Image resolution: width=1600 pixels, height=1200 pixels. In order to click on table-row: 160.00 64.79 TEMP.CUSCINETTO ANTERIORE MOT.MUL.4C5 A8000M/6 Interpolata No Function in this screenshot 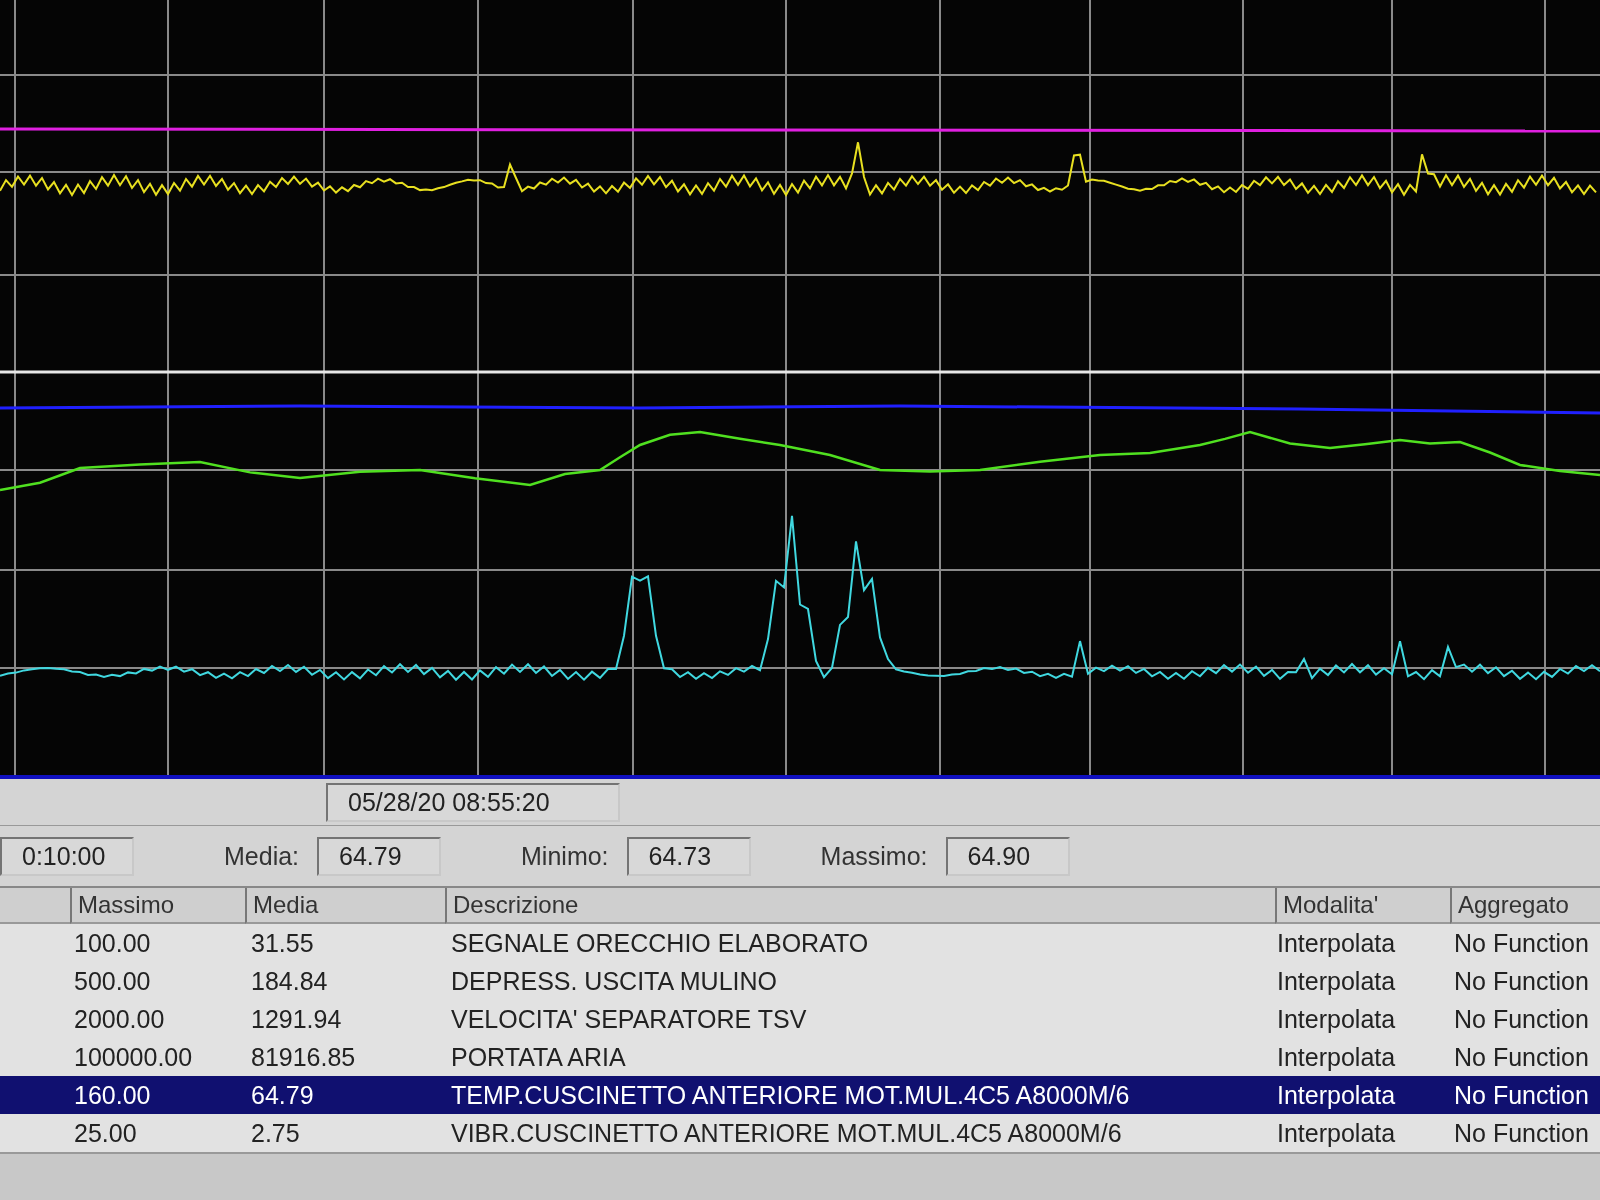, I will do `click(800, 1095)`.